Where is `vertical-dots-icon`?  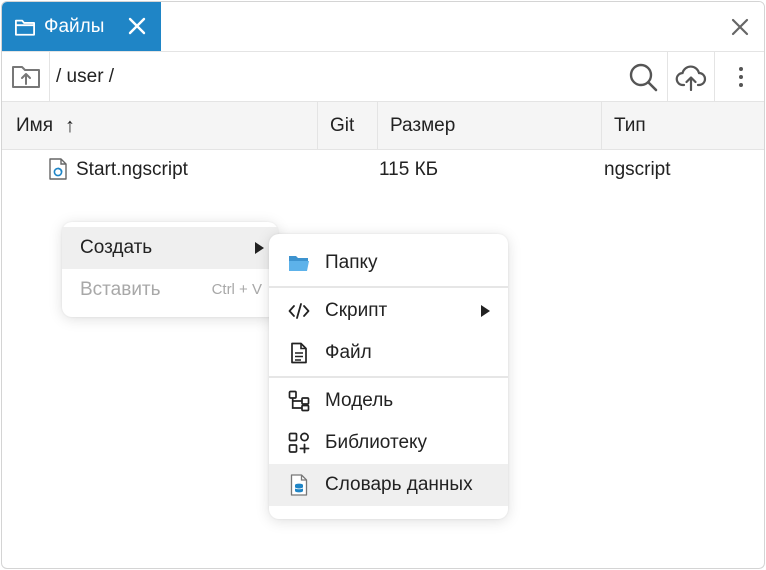
vertical-dots-icon is located at coordinates (740, 76).